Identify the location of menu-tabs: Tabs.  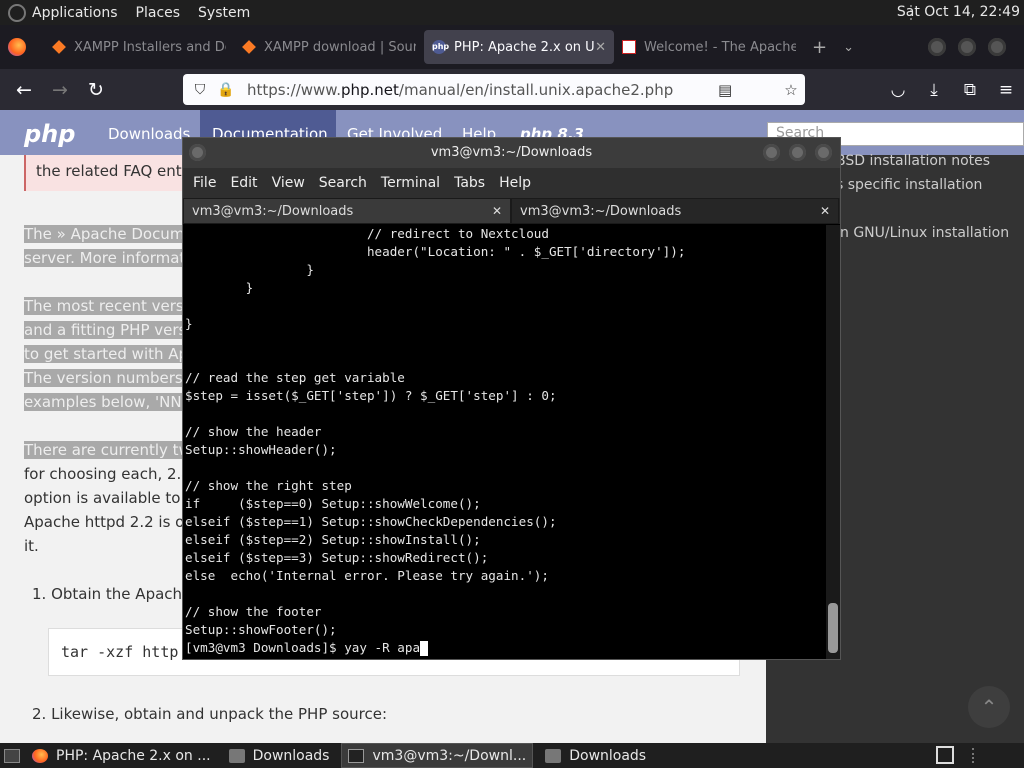
(469, 183).